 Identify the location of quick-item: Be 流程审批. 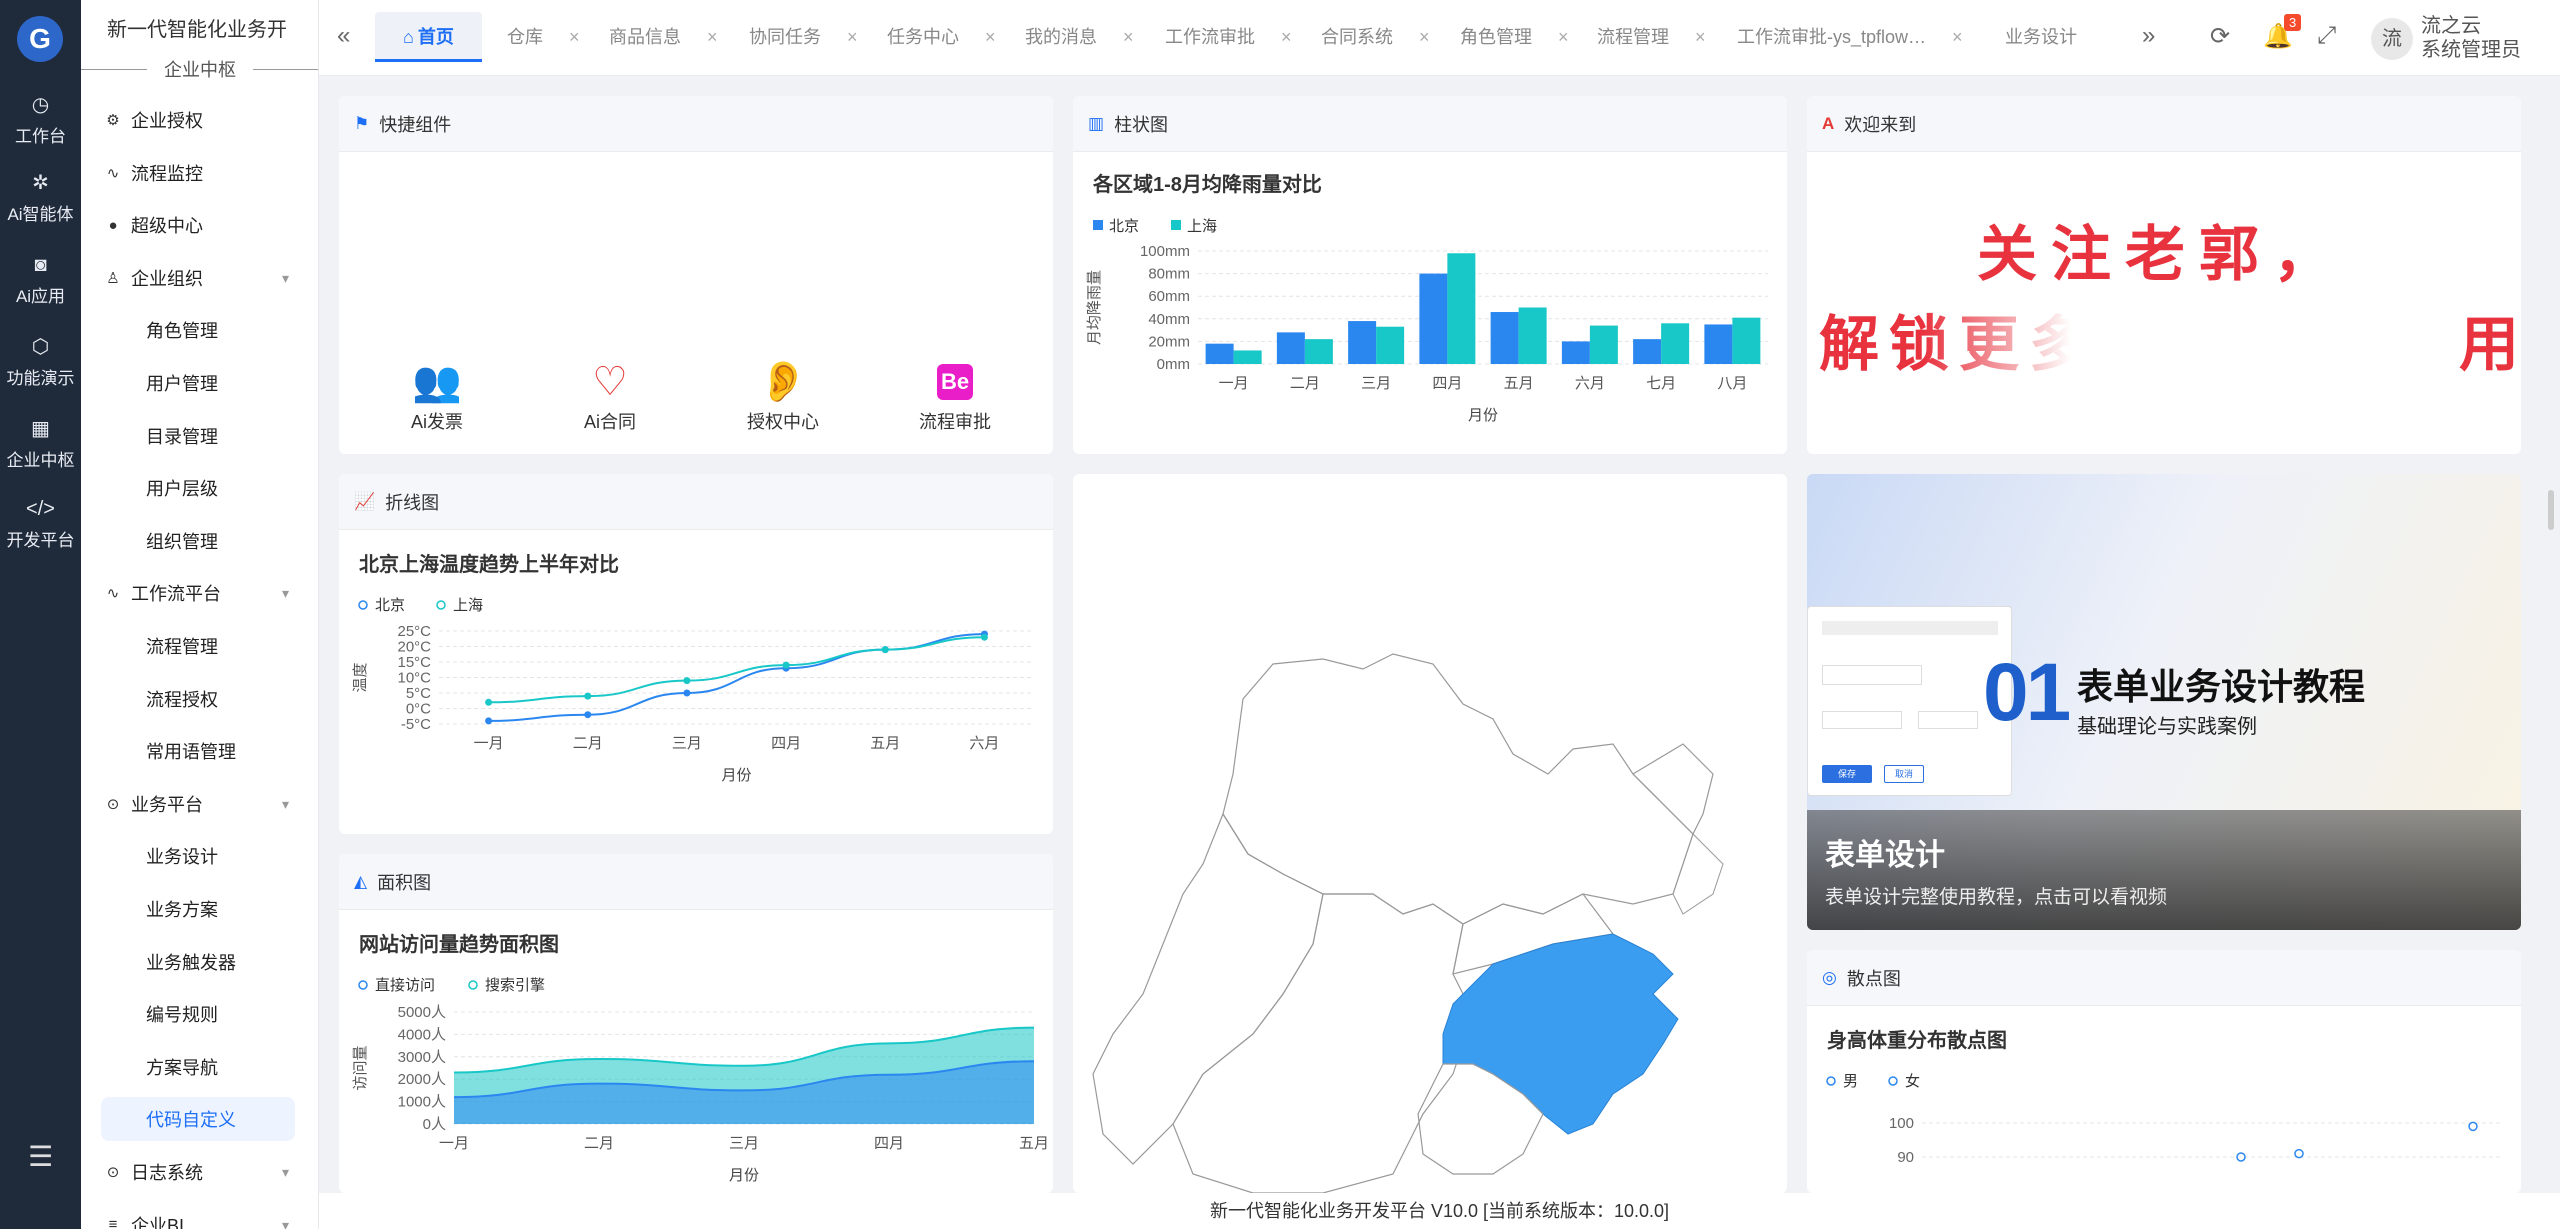
(955, 395).